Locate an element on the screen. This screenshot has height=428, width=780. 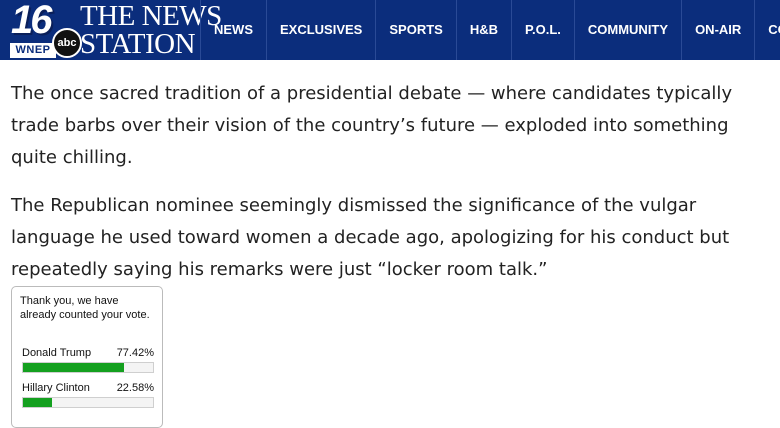
logo-channel-number: 16 is located at coordinates (31, 21).